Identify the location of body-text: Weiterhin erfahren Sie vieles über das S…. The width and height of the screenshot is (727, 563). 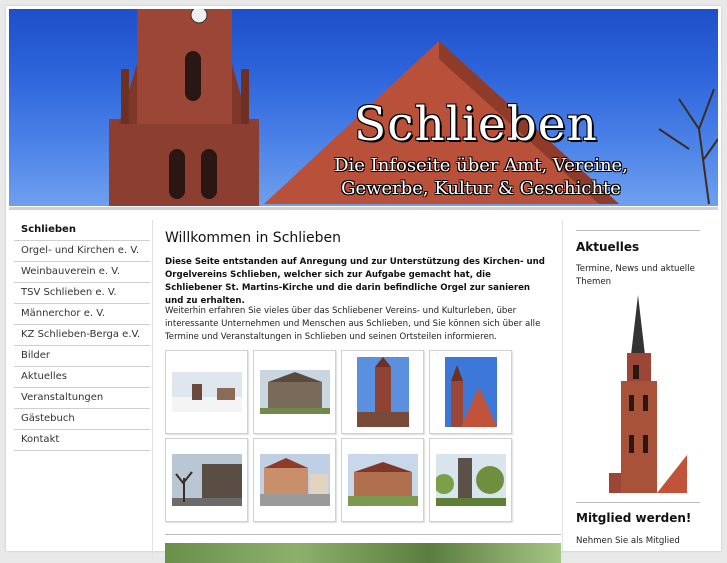
(353, 324).